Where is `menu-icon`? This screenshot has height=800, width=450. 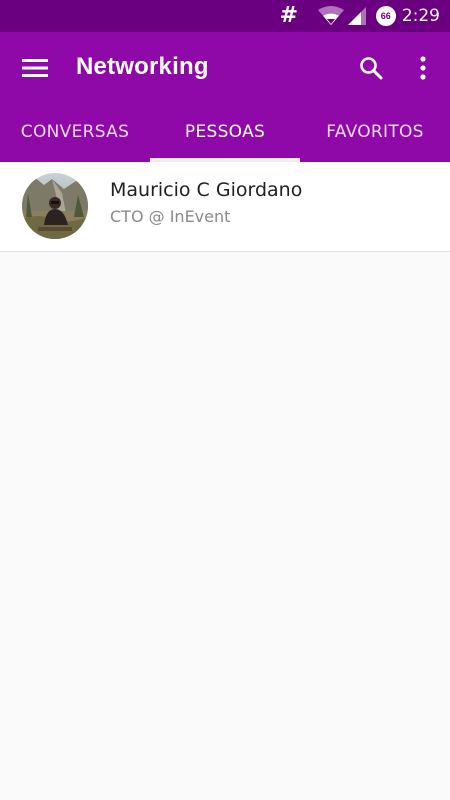
menu-icon is located at coordinates (35, 68).